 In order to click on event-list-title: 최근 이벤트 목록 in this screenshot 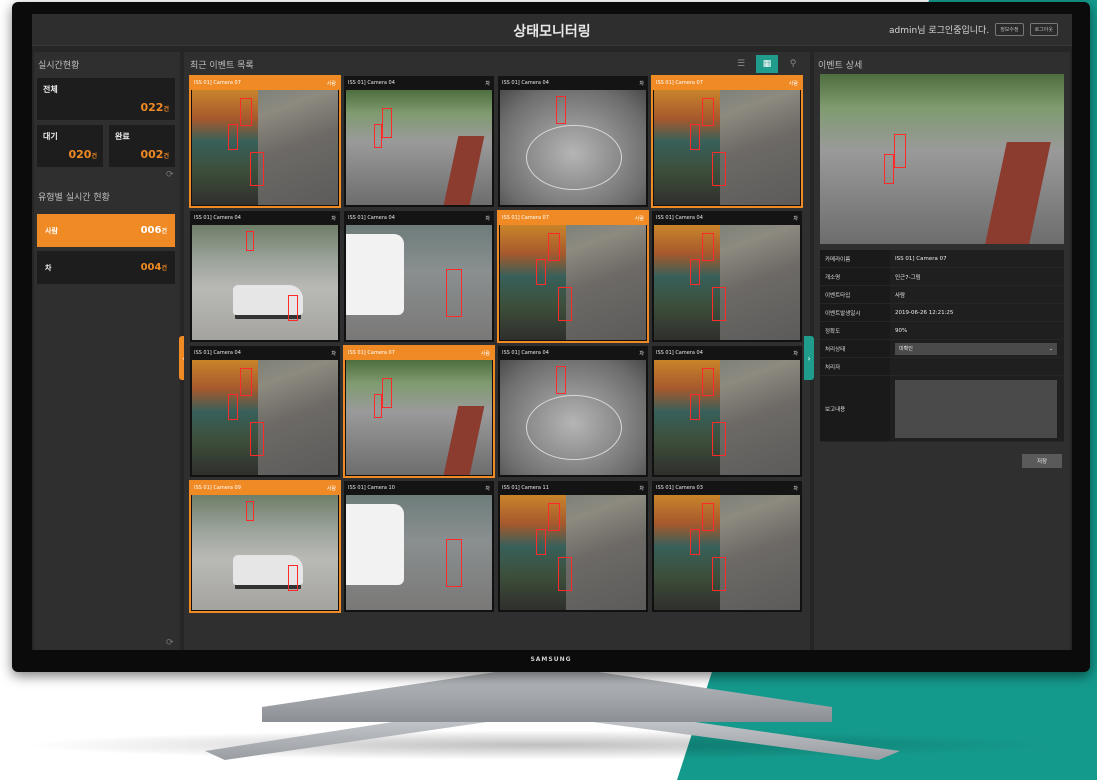, I will do `click(222, 66)`.